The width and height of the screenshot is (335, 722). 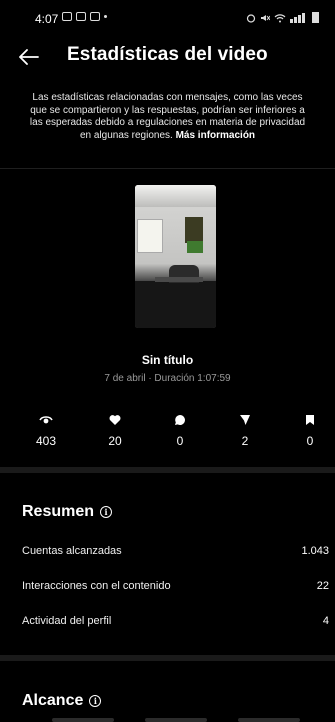 I want to click on heart-icon, so click(x=115, y=420).